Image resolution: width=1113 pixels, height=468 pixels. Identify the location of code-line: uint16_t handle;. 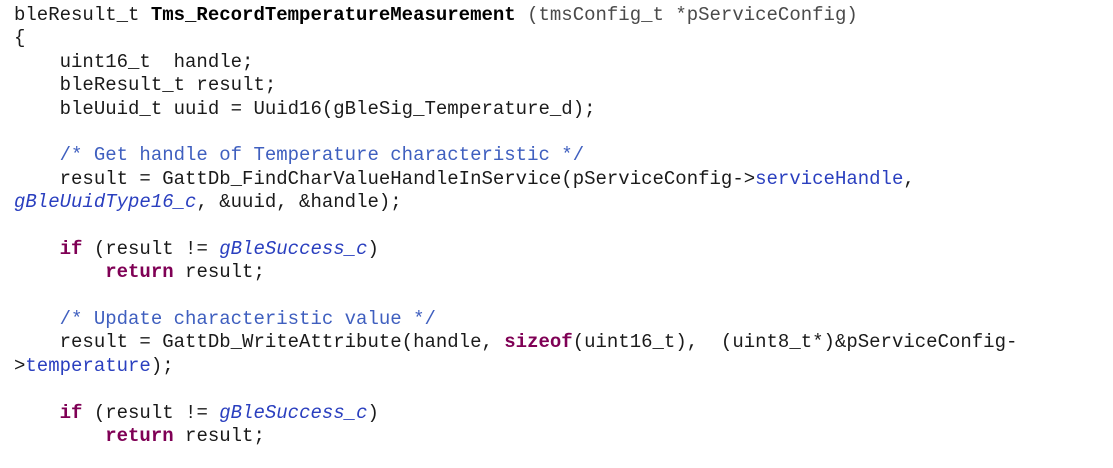
(515, 62).